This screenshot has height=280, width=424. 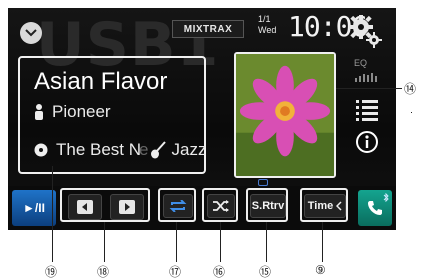 I want to click on prev-track-button, so click(x=85, y=207).